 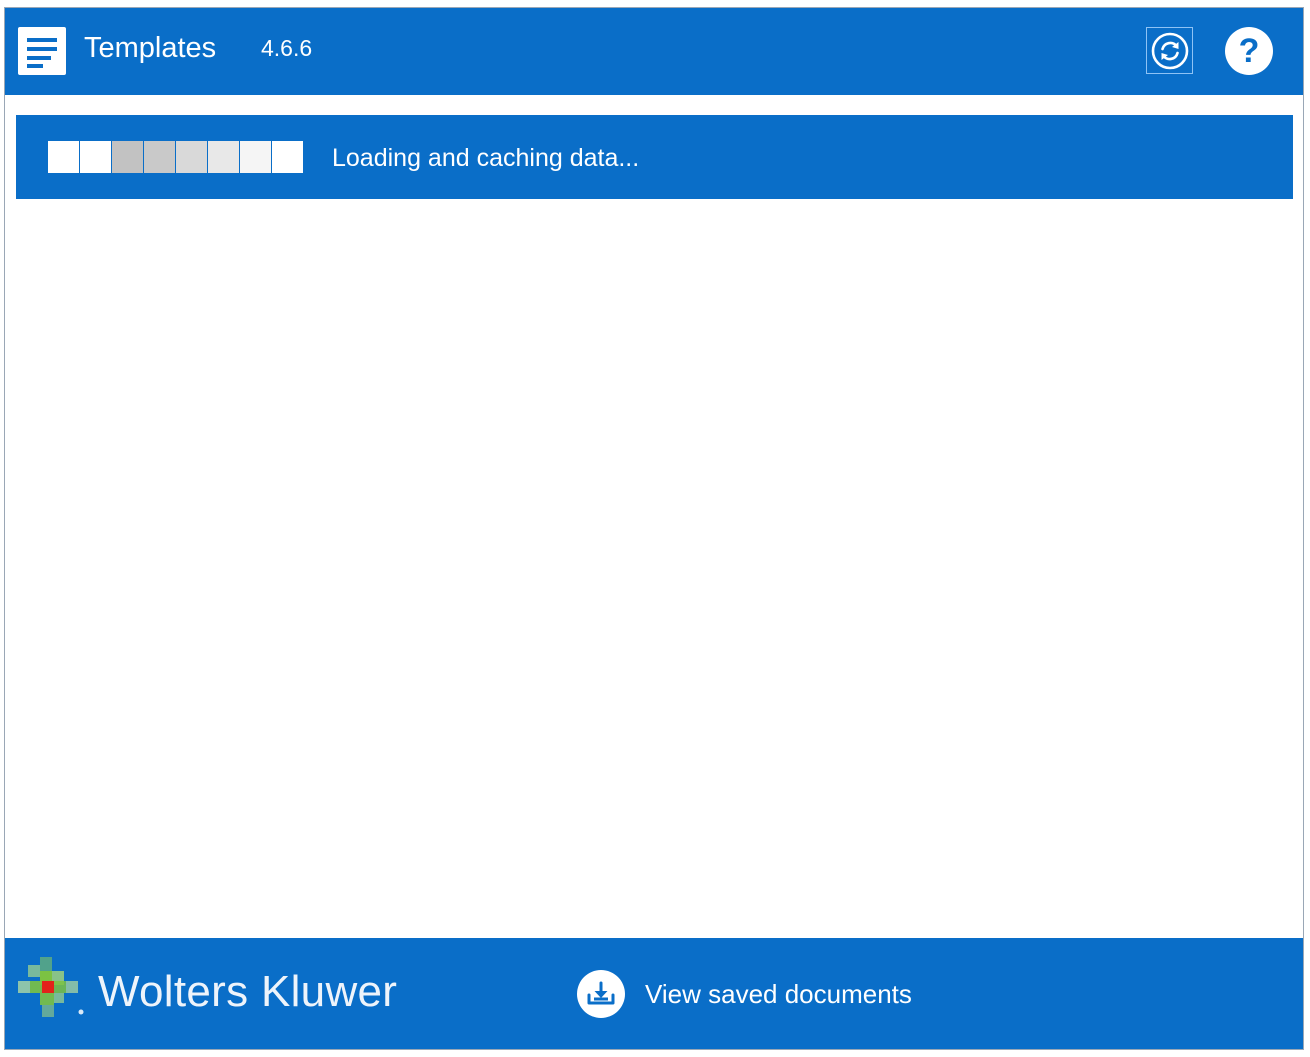 I want to click on app-version: 4.6.6, so click(x=287, y=48).